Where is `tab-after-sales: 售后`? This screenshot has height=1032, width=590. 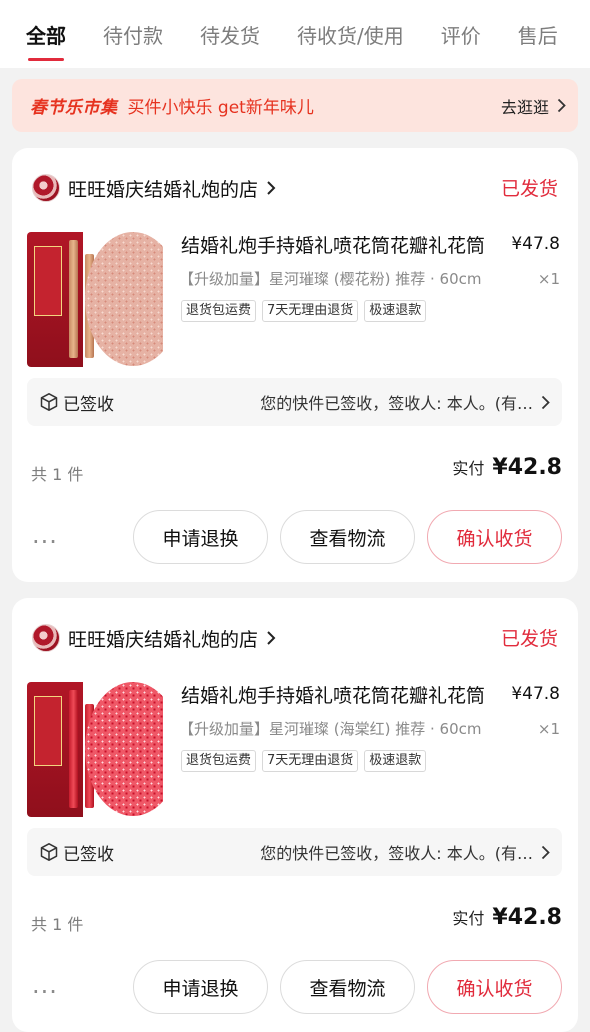 tab-after-sales: 售后 is located at coordinates (538, 34).